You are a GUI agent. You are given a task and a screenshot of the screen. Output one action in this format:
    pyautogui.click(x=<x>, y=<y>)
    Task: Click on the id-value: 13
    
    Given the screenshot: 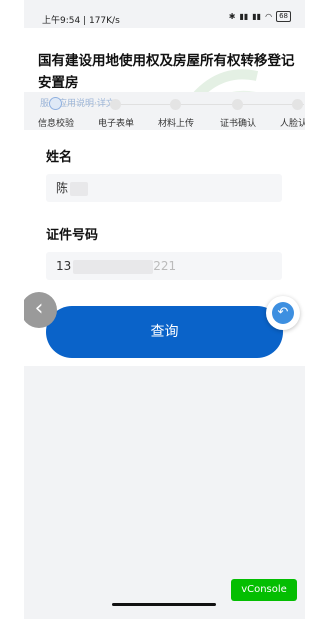 What is the action you would take?
    pyautogui.click(x=64, y=266)
    